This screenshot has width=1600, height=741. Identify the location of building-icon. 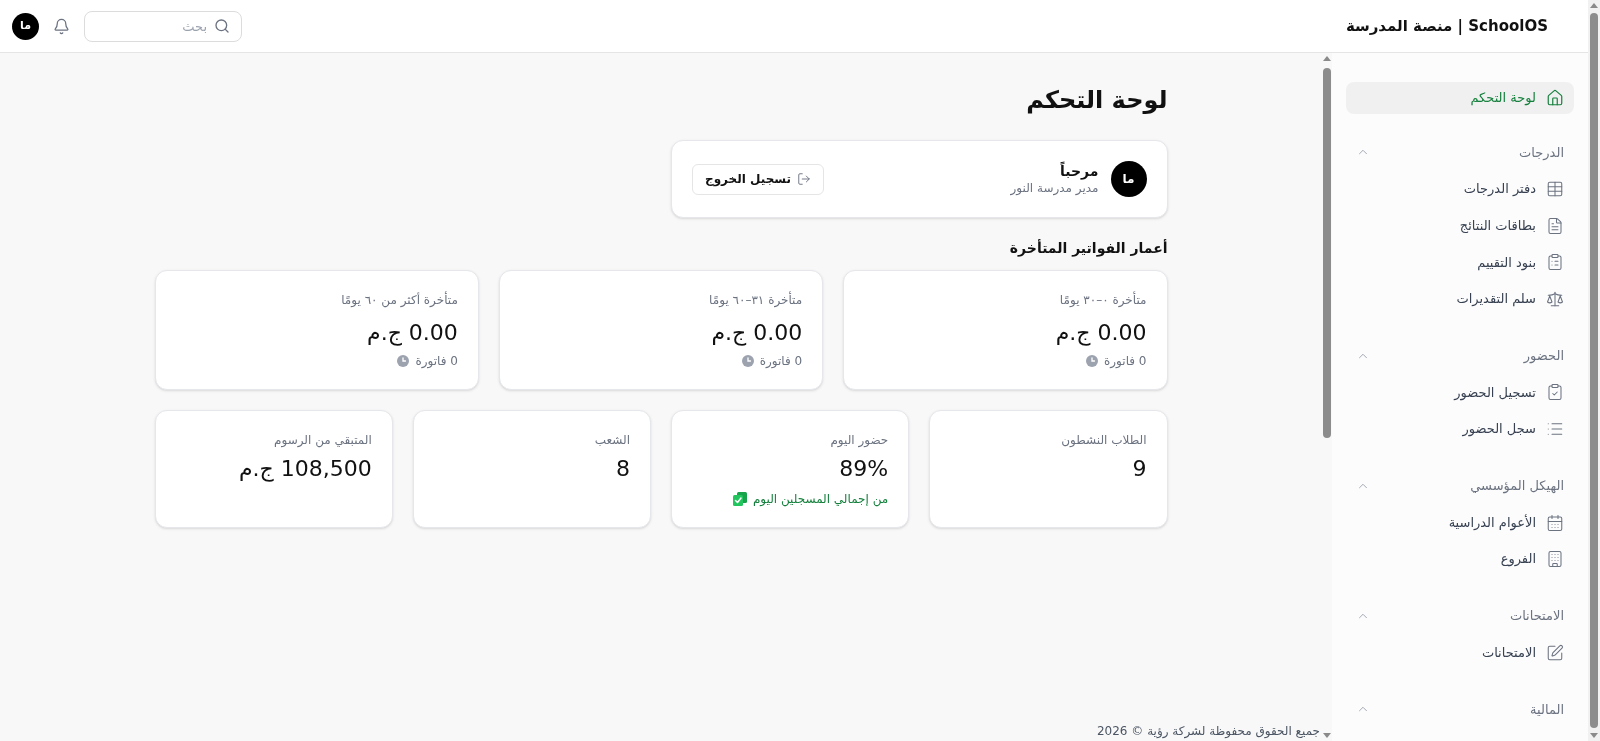
(1555, 559).